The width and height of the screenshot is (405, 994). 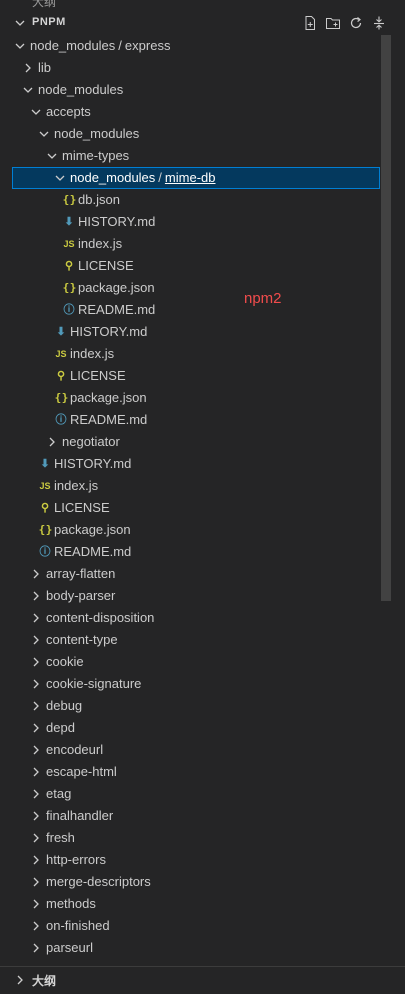 I want to click on tree-item-label: debug, so click(x=64, y=705).